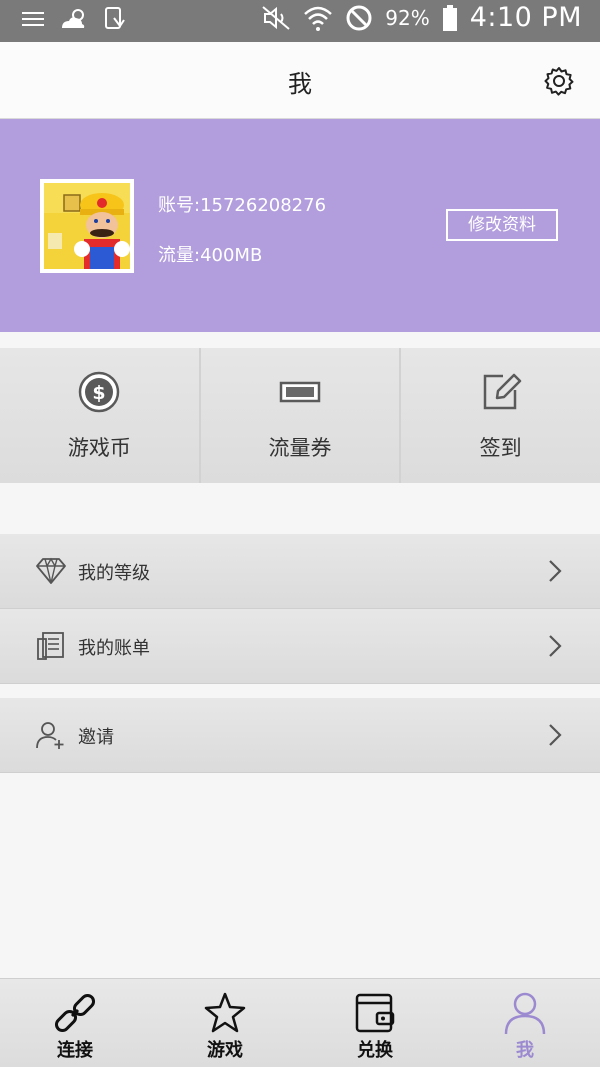 This screenshot has height=1067, width=600. Describe the element at coordinates (500, 448) in the screenshot. I see `quick-action-label: 签到` at that location.